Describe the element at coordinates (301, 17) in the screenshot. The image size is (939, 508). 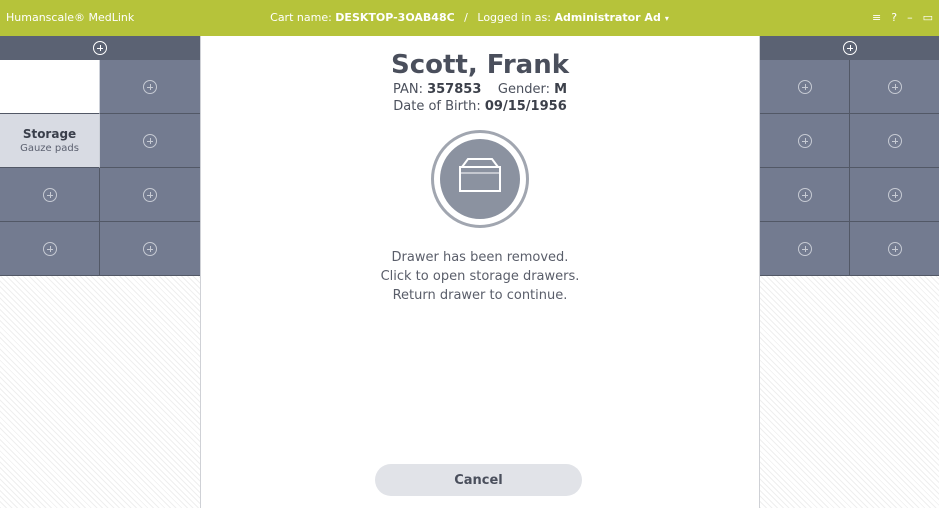
I see `cart-label: Cart name:` at that location.